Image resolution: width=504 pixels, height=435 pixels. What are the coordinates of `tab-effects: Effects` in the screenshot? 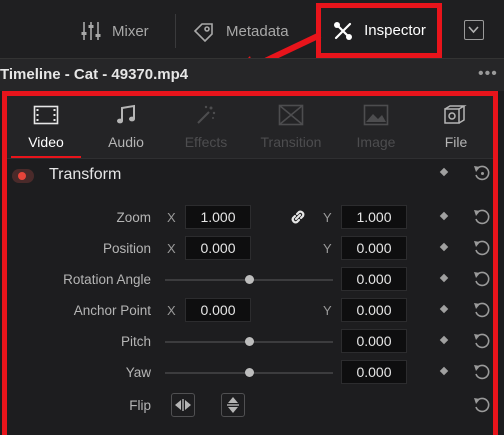 It's located at (206, 128).